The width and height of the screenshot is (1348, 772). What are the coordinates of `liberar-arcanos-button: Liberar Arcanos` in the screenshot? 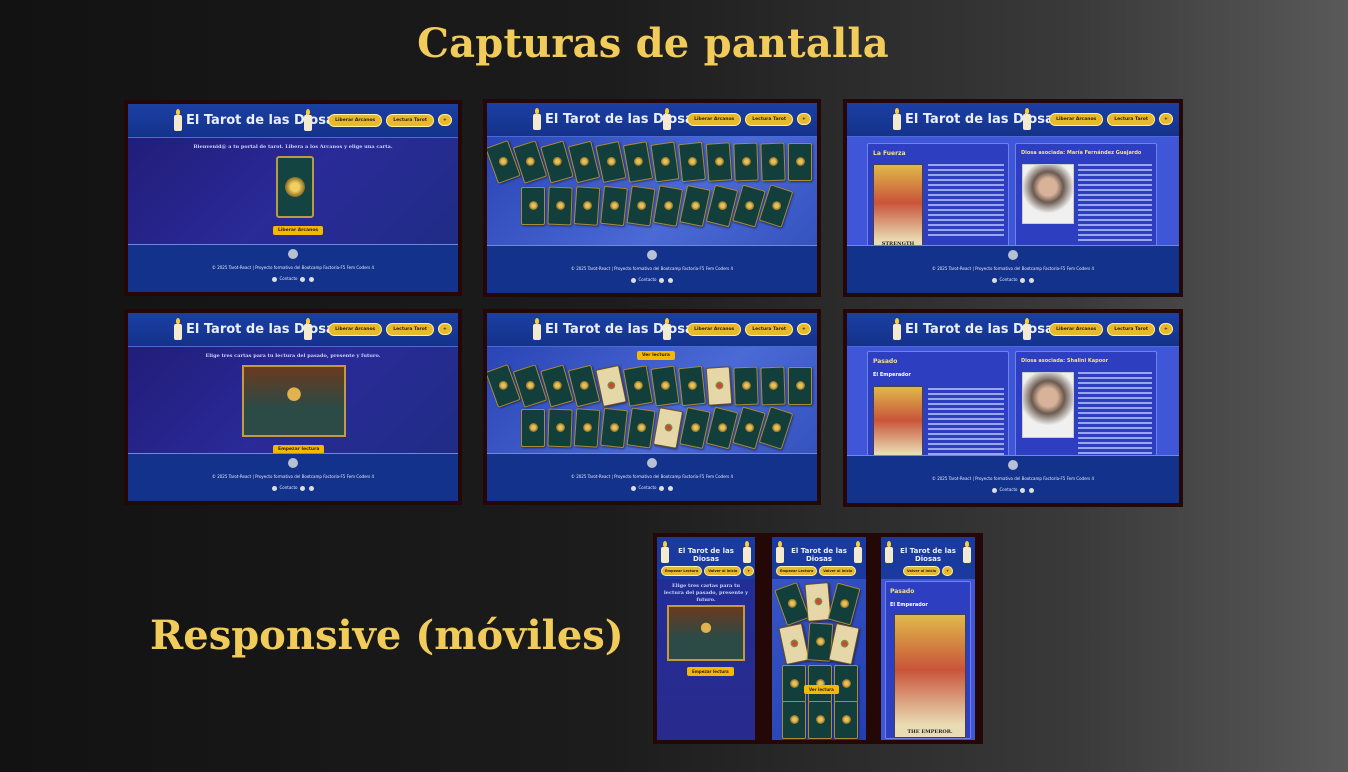 It's located at (298, 230).